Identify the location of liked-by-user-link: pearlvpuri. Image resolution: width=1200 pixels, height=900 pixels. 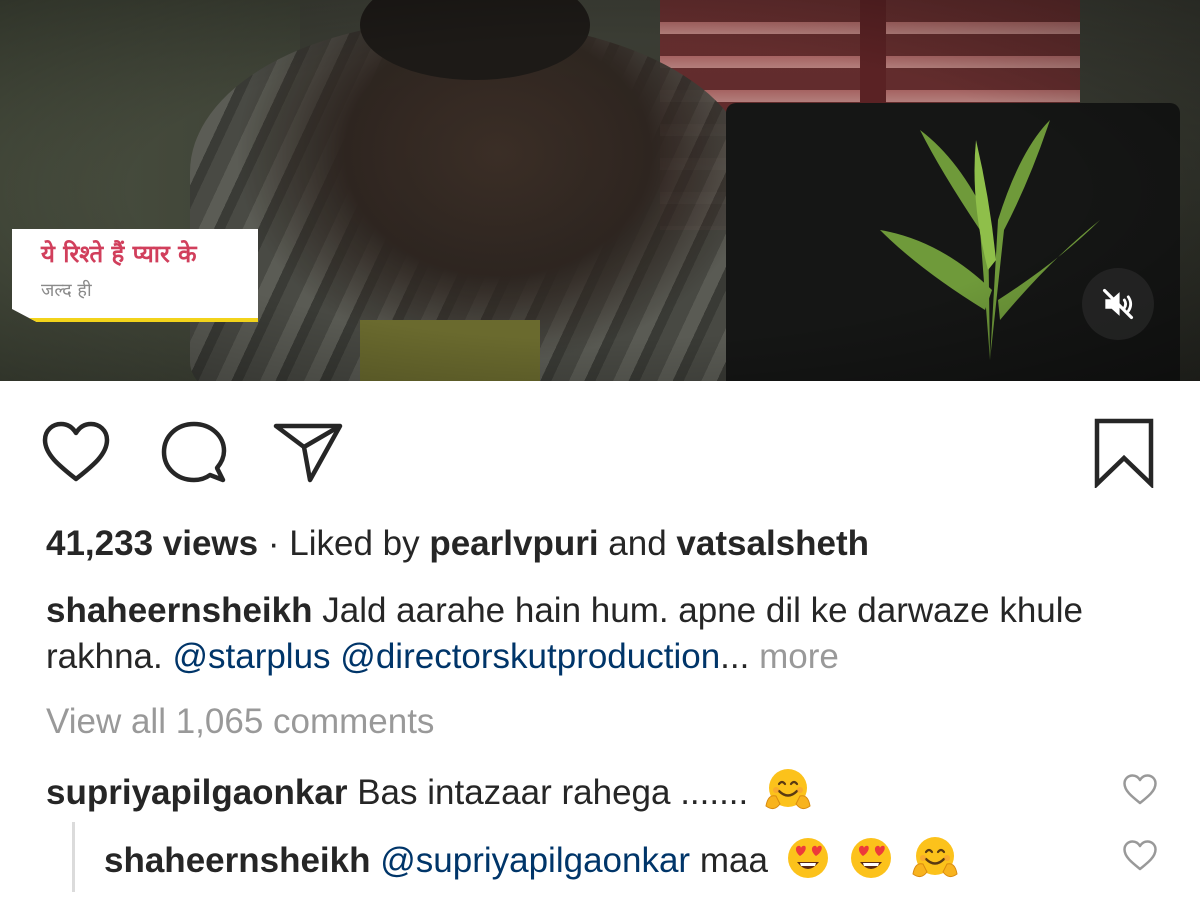
(513, 543).